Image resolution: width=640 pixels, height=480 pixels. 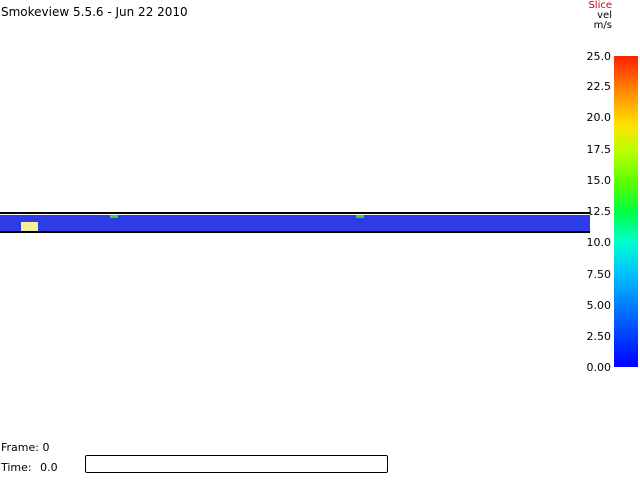 What do you see at coordinates (599, 274) in the screenshot?
I see `colorbar-tick: 7.50` at bounding box center [599, 274].